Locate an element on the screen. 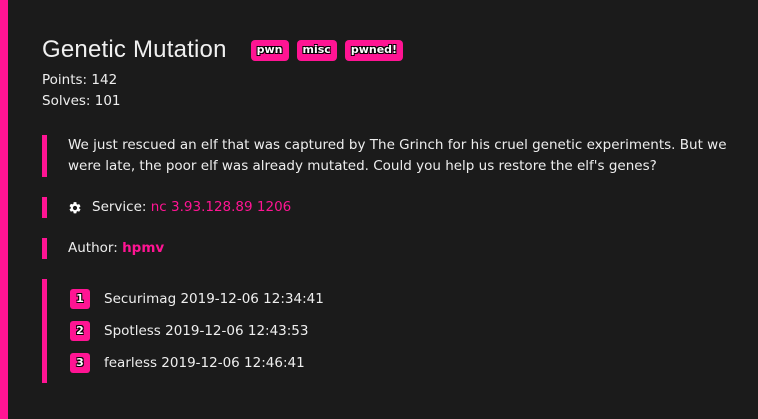  tag-misc: misc is located at coordinates (316, 50).